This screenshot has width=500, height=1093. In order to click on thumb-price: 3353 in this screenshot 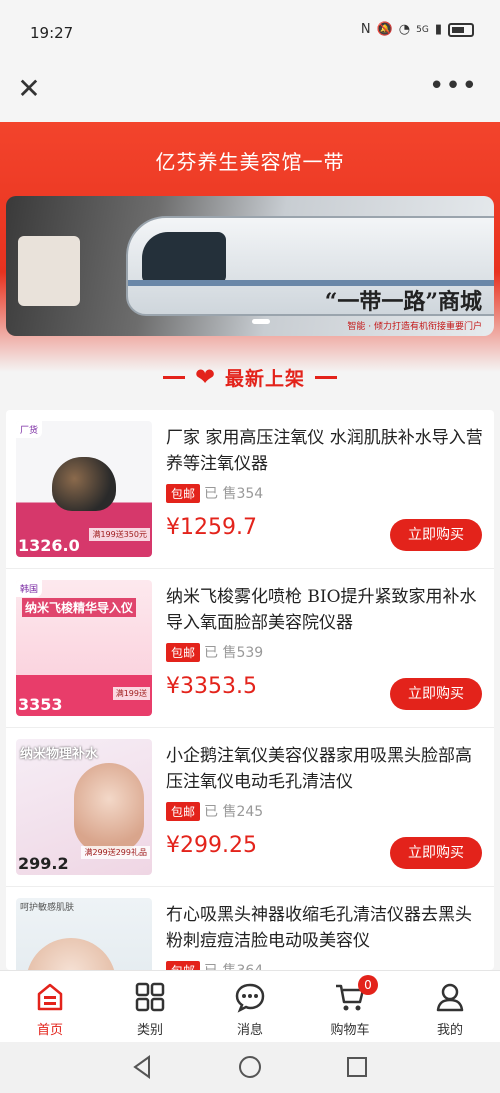, I will do `click(40, 704)`.